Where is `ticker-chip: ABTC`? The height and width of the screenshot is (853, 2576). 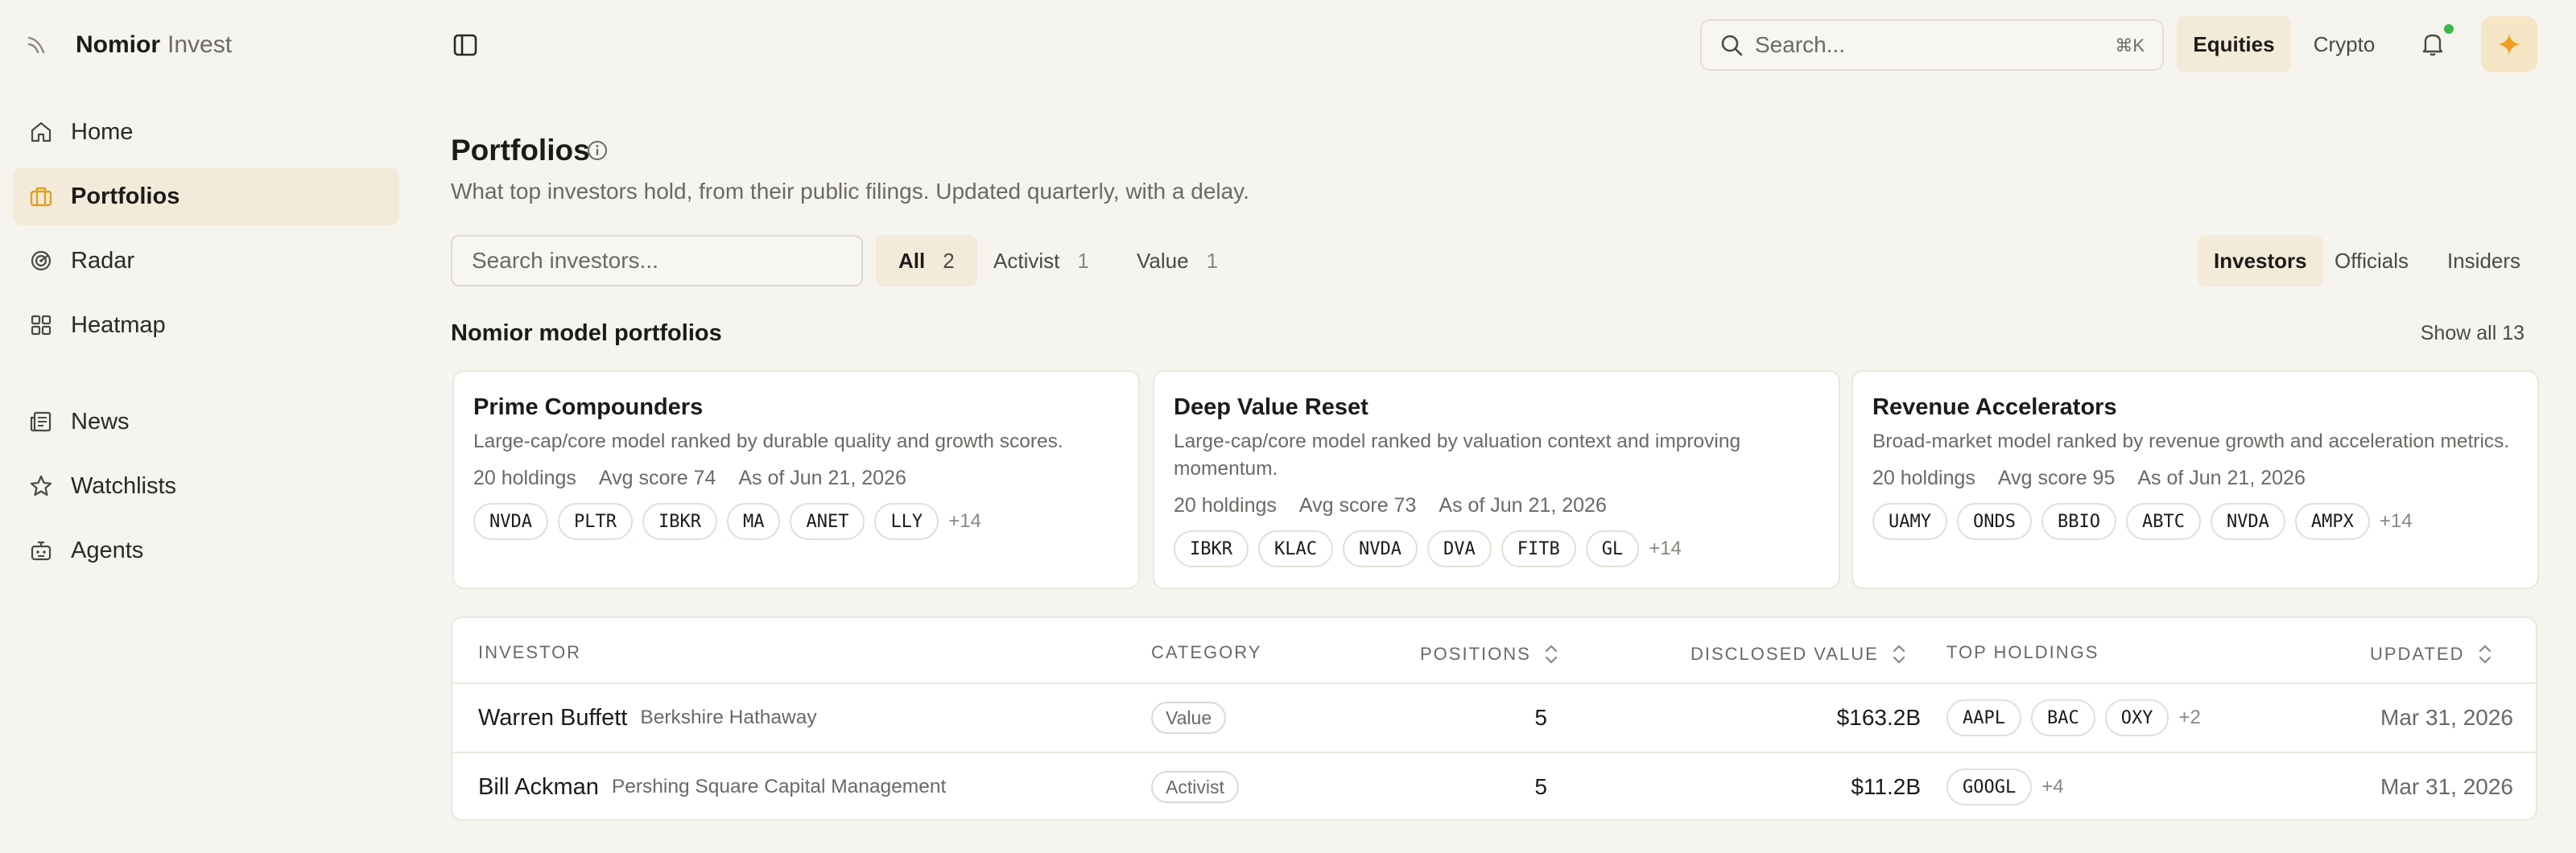 ticker-chip: ABTC is located at coordinates (2163, 521).